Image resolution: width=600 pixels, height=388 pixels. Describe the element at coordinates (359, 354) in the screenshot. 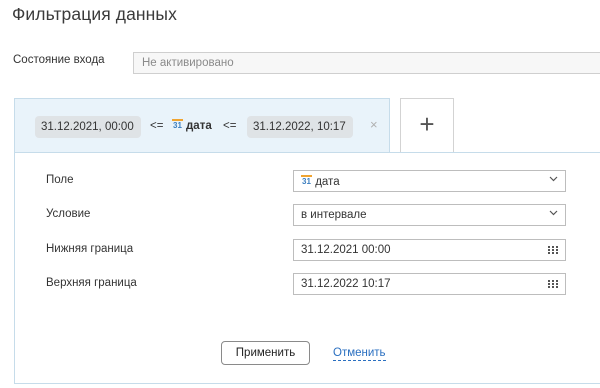

I see `cancel-link: Отменить` at that location.